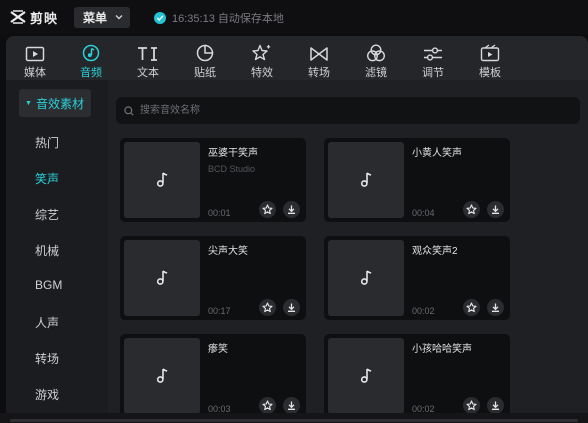 This screenshot has height=423, width=588. I want to click on sidebar-item-transition: 转场, so click(47, 358).